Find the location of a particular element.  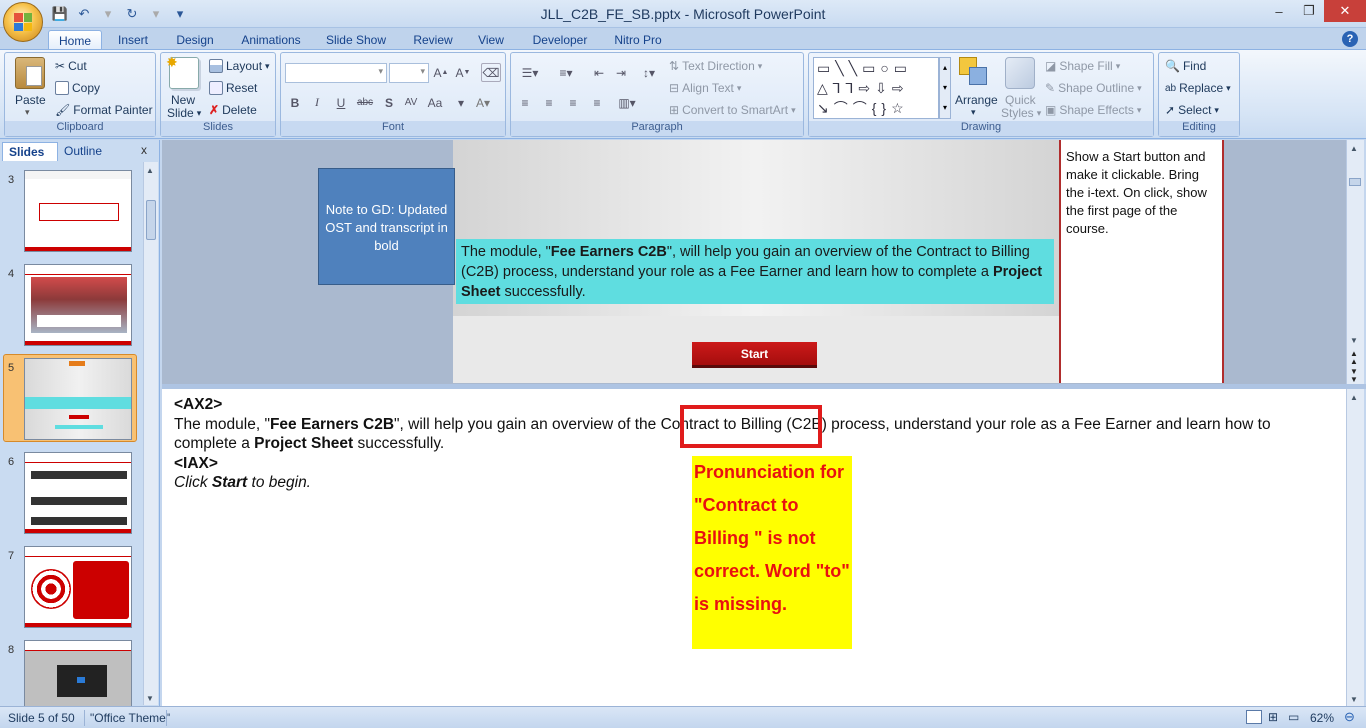

delete-button: ✗ Delete is located at coordinates (233, 110).